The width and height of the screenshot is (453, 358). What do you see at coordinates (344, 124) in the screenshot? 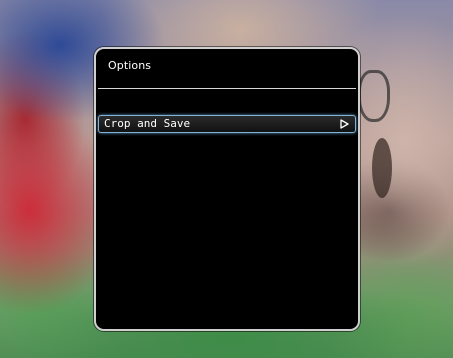
I see `play-arrow-icon` at bounding box center [344, 124].